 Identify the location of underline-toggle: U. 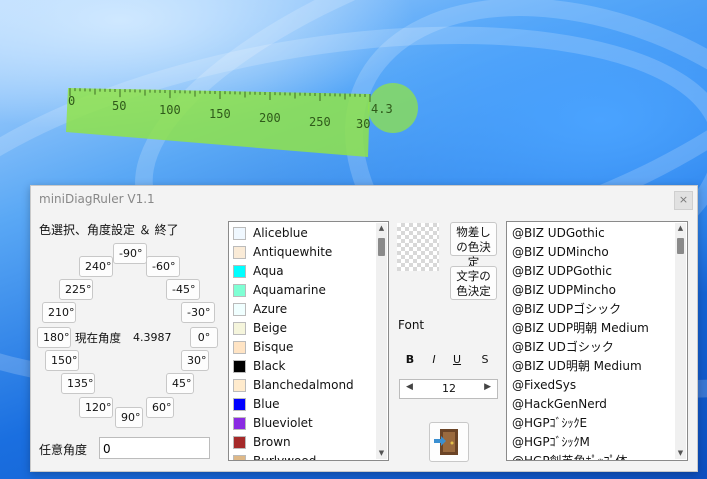
(457, 359).